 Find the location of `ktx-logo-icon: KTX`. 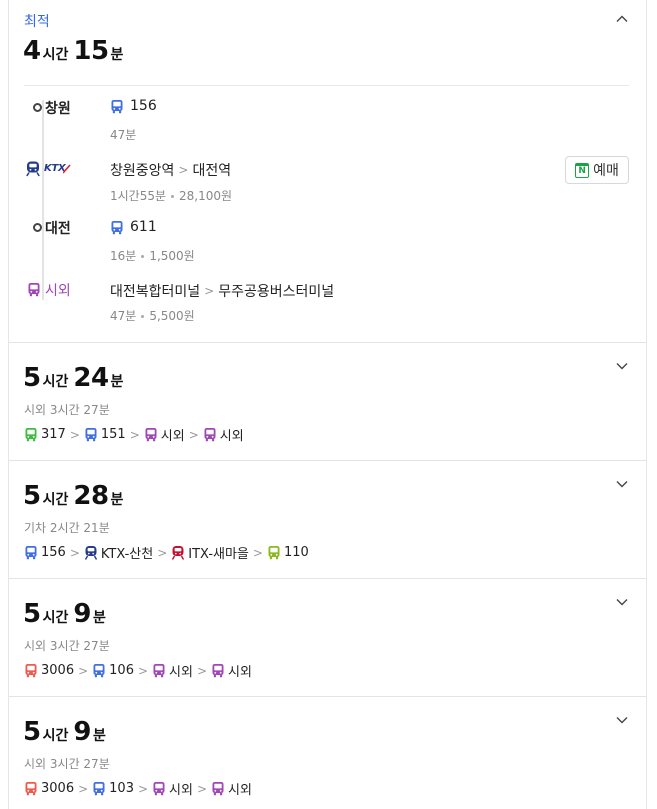

ktx-logo-icon: KTX is located at coordinates (48, 168).